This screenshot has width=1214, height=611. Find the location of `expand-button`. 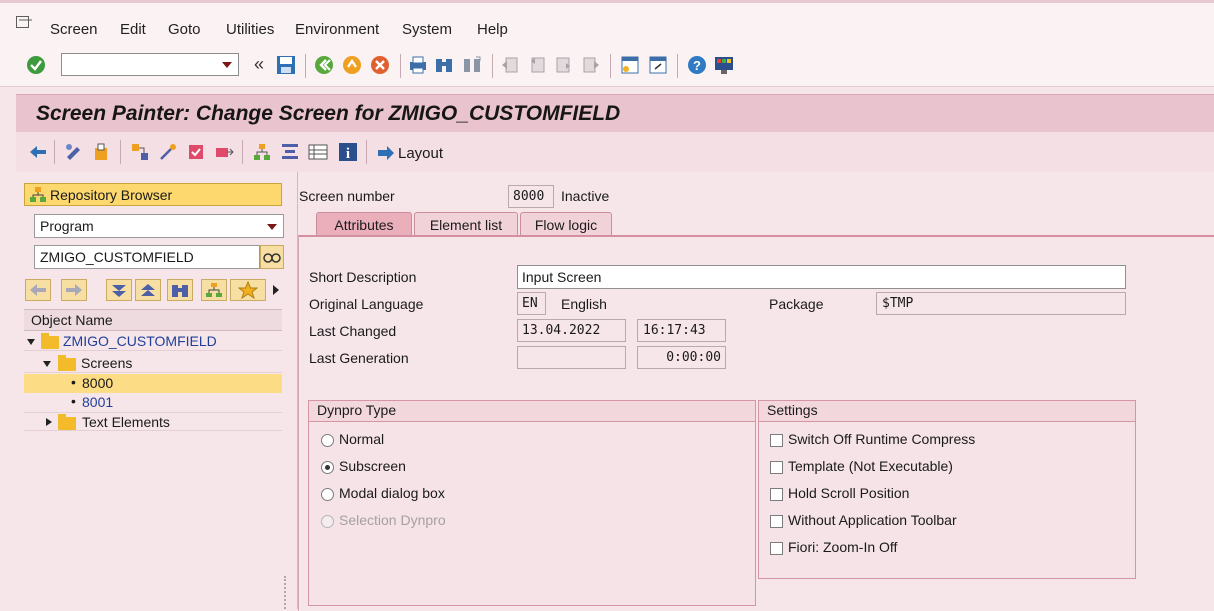

expand-button is located at coordinates (148, 290).